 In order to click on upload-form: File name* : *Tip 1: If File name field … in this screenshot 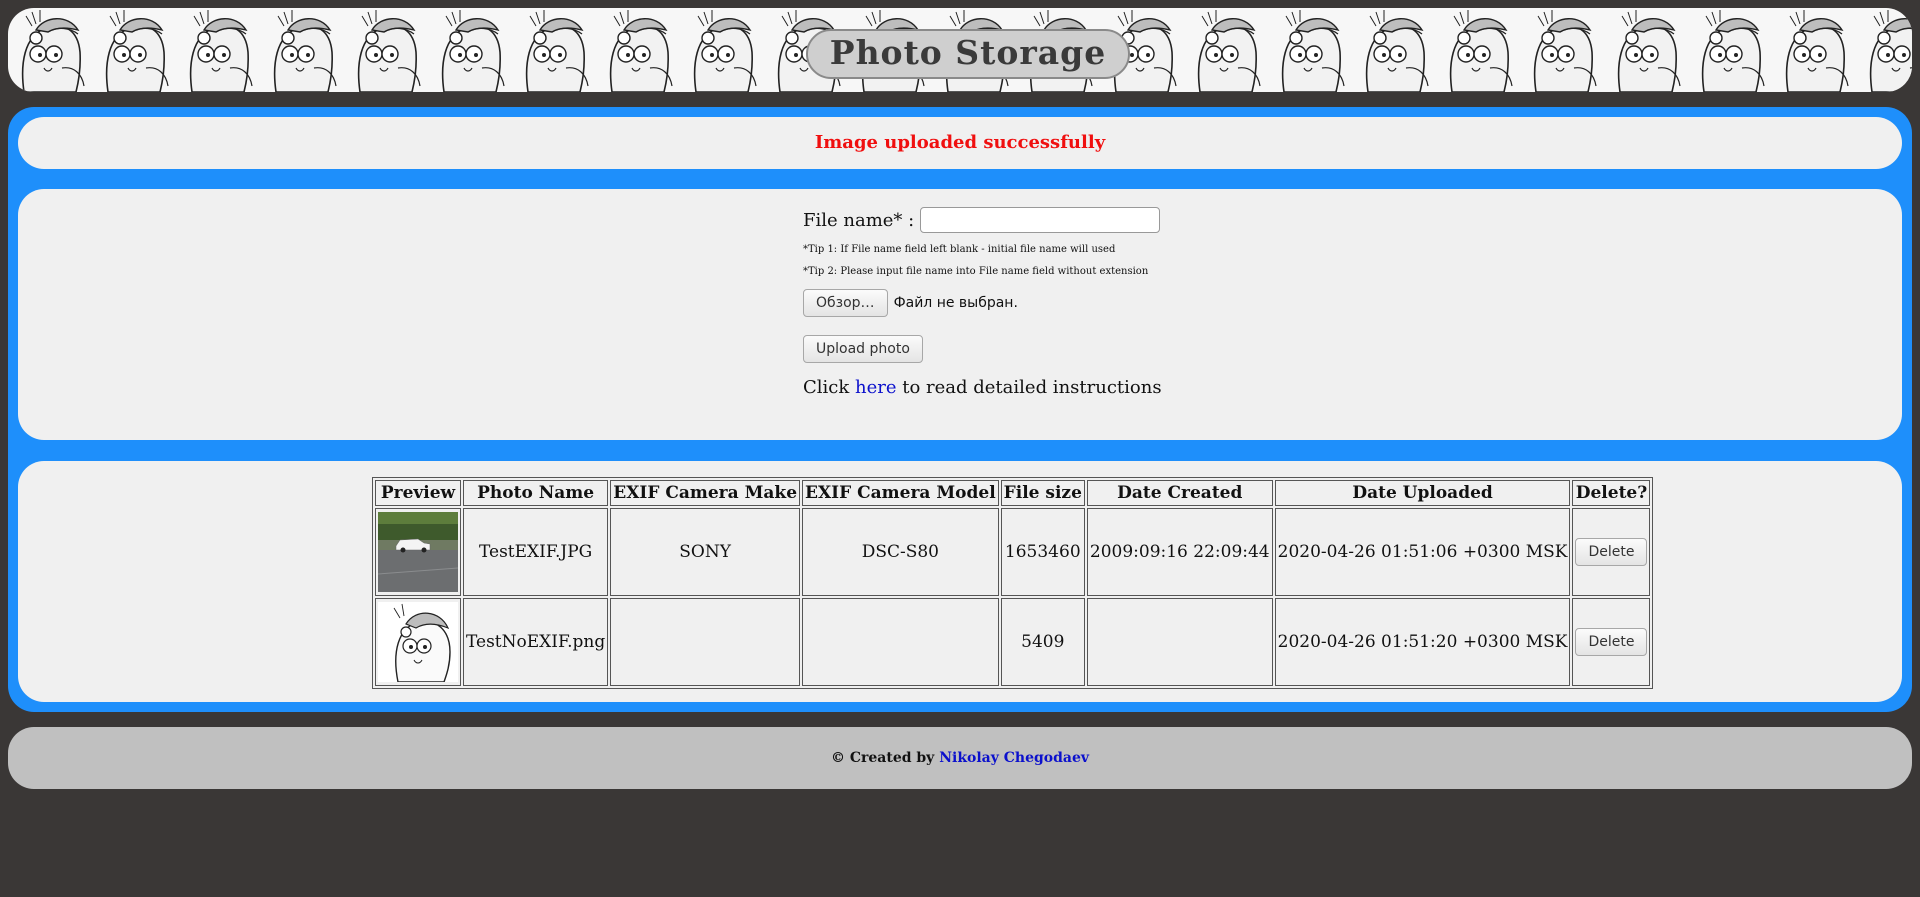, I will do `click(1063, 301)`.